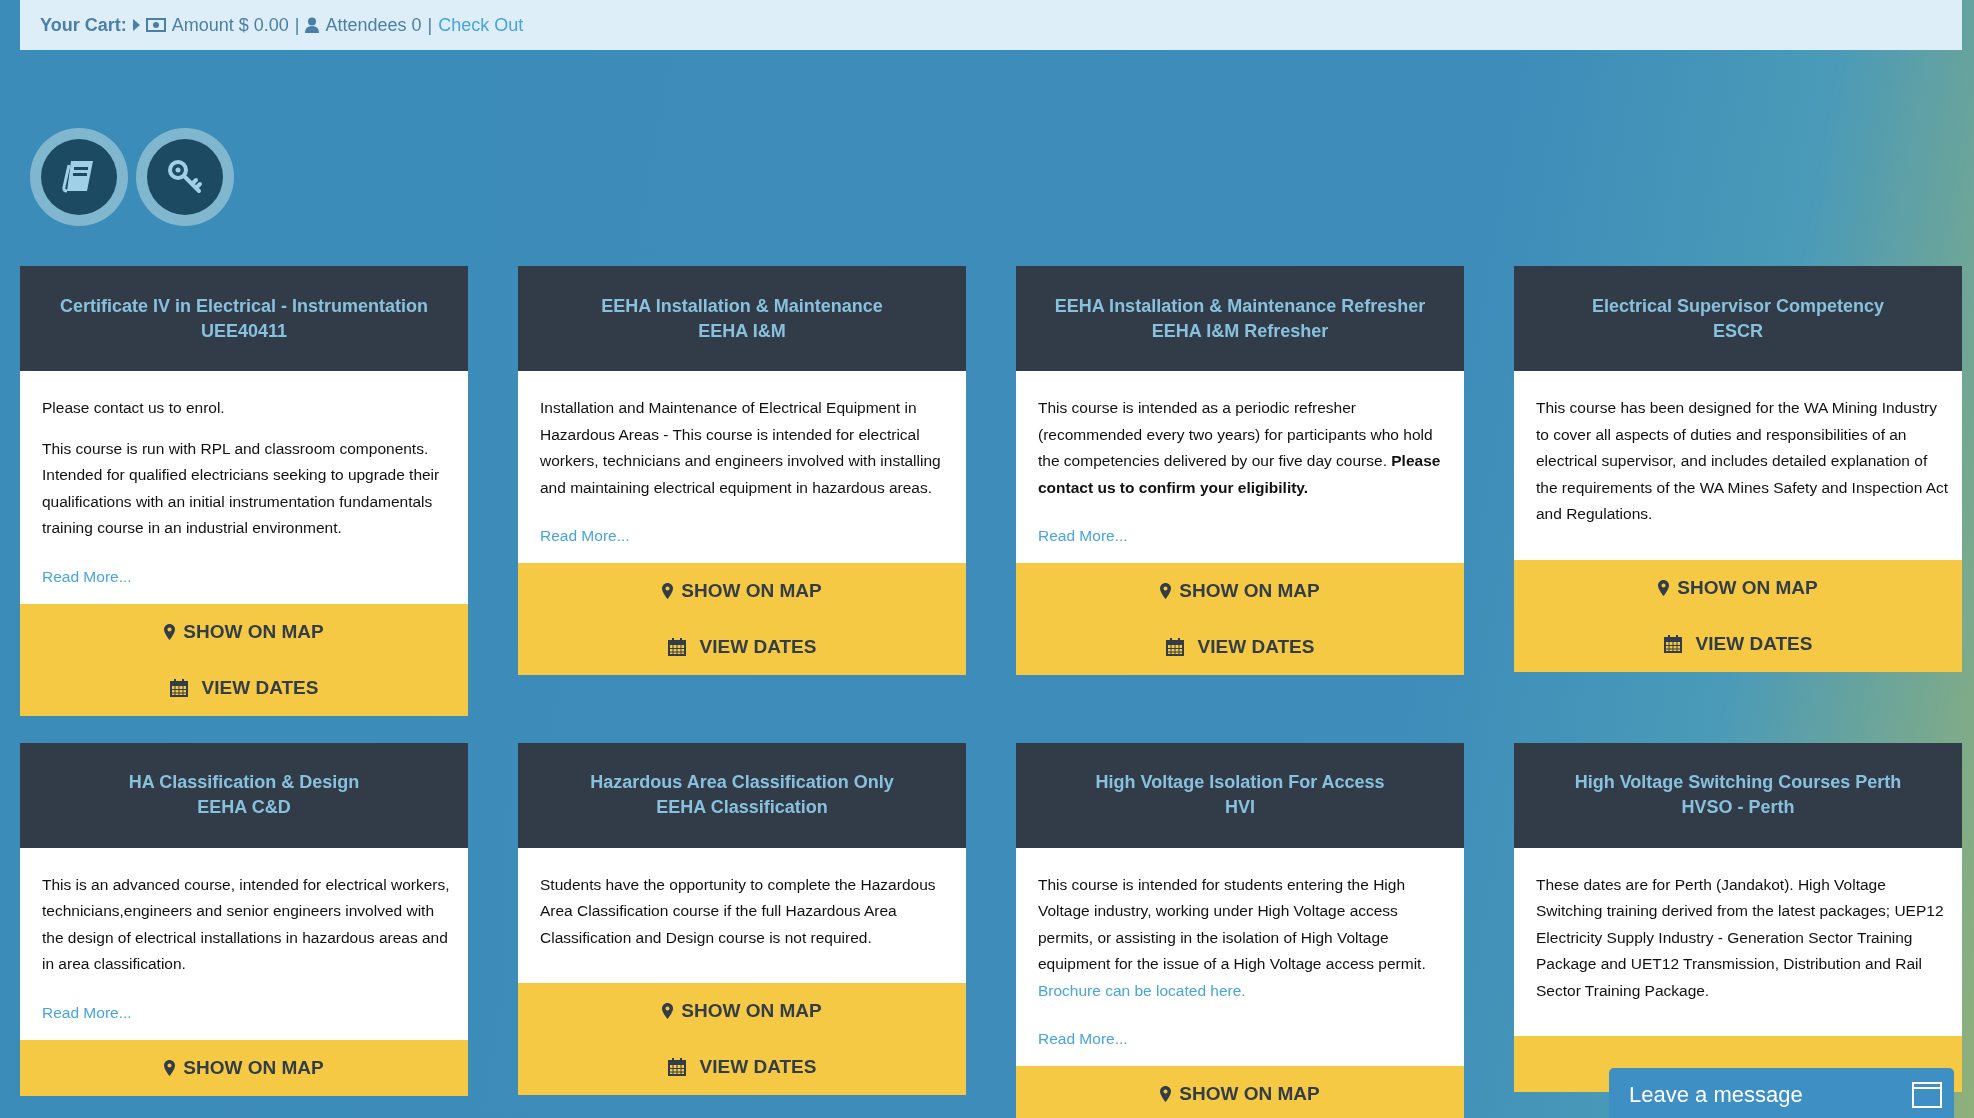 This screenshot has height=1118, width=1974. I want to click on course-title: HA Classification & Design, so click(244, 782).